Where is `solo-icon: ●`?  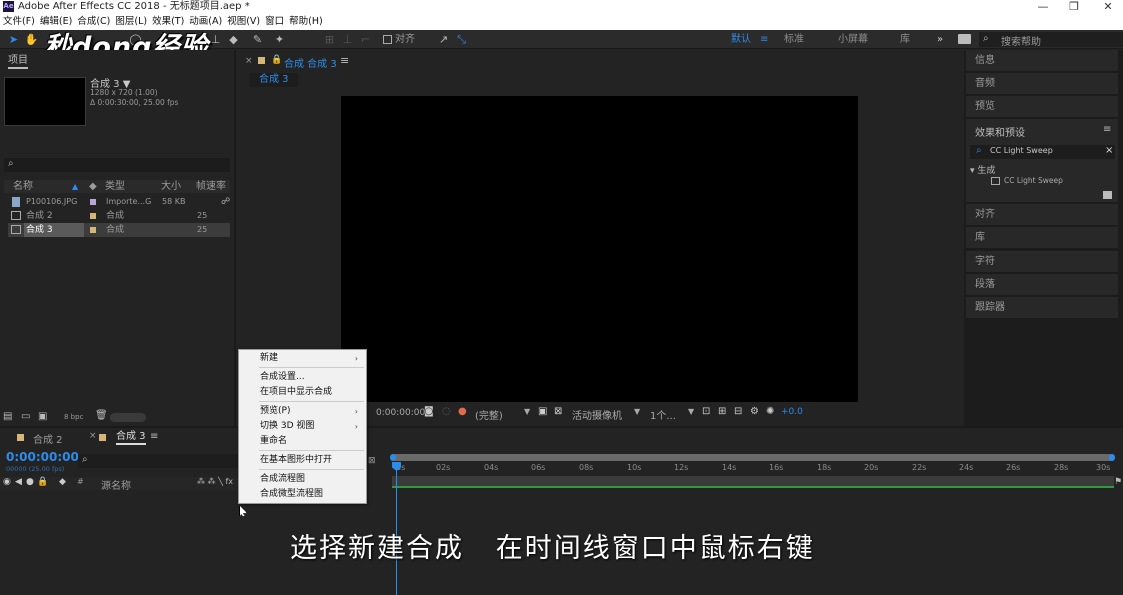 solo-icon: ● is located at coordinates (30, 482).